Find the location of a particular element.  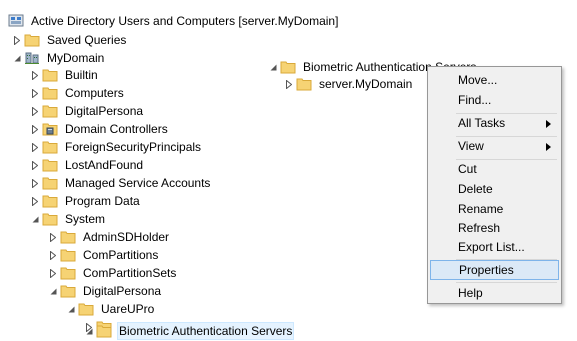

menu-item-rename: Rename is located at coordinates (494, 209).